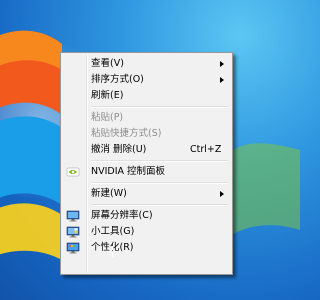 Image resolution: width=320 pixels, height=300 pixels. I want to click on menu-item-undo-delete-label: 撤消 删除(U), so click(119, 149).